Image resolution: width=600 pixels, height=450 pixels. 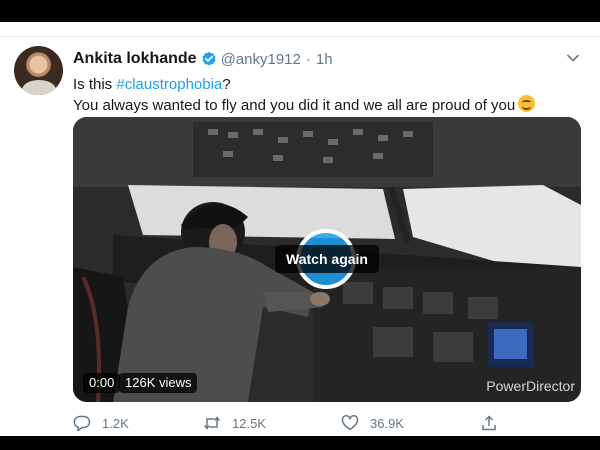 I want to click on powerdirector-watermark: PowerDirector, so click(x=530, y=386).